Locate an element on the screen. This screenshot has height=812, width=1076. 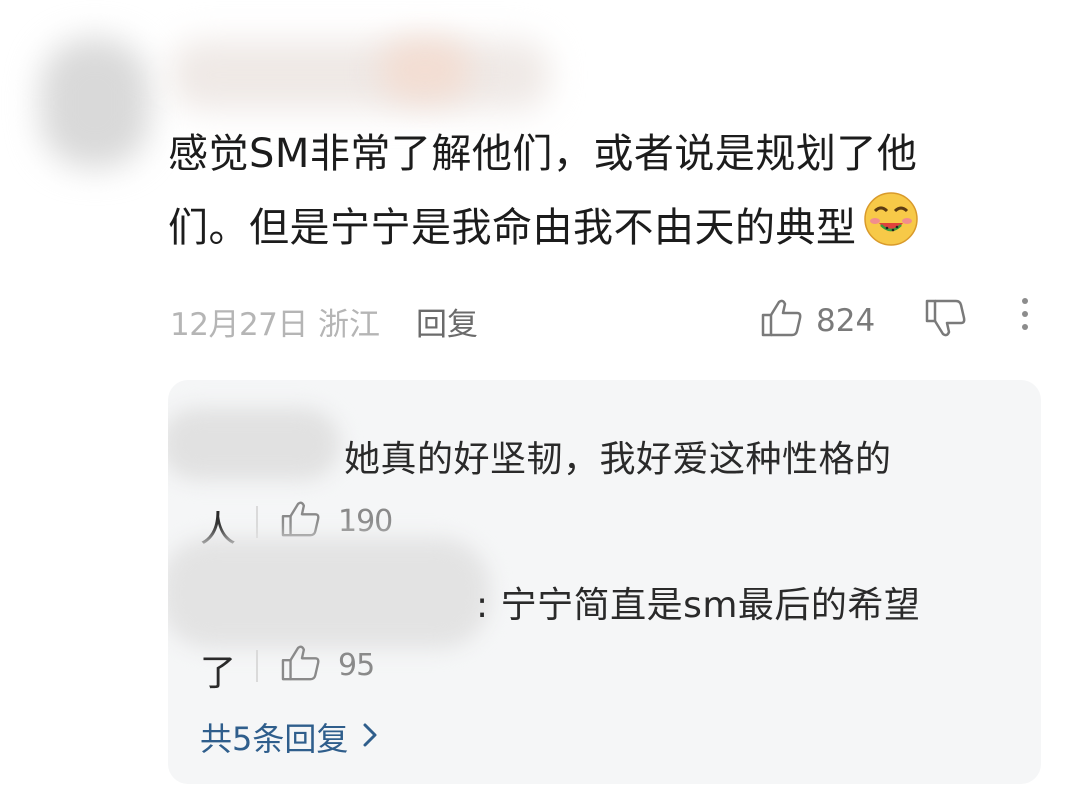
chevron-right-icon is located at coordinates (370, 737).